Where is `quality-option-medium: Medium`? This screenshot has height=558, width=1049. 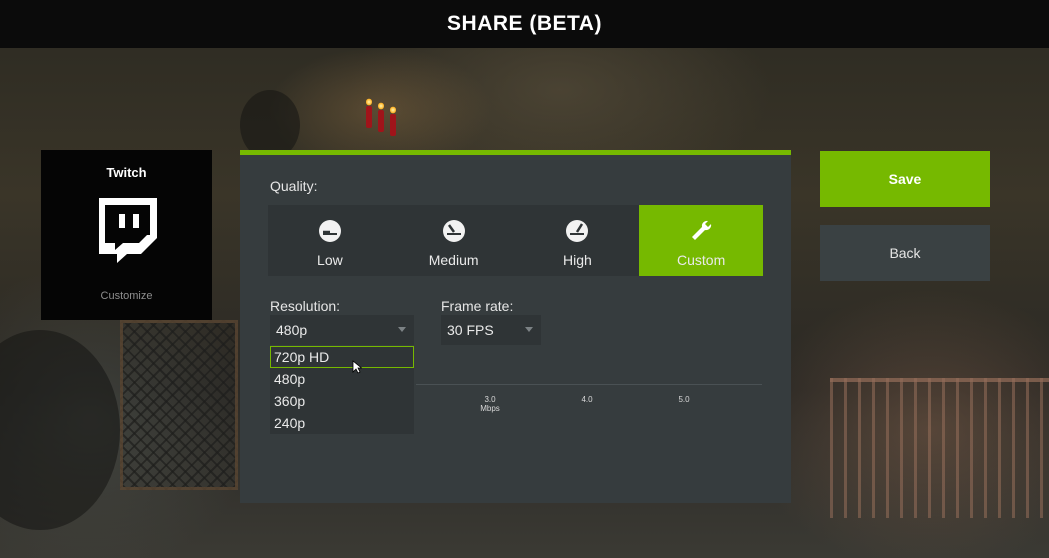 quality-option-medium: Medium is located at coordinates (453, 240).